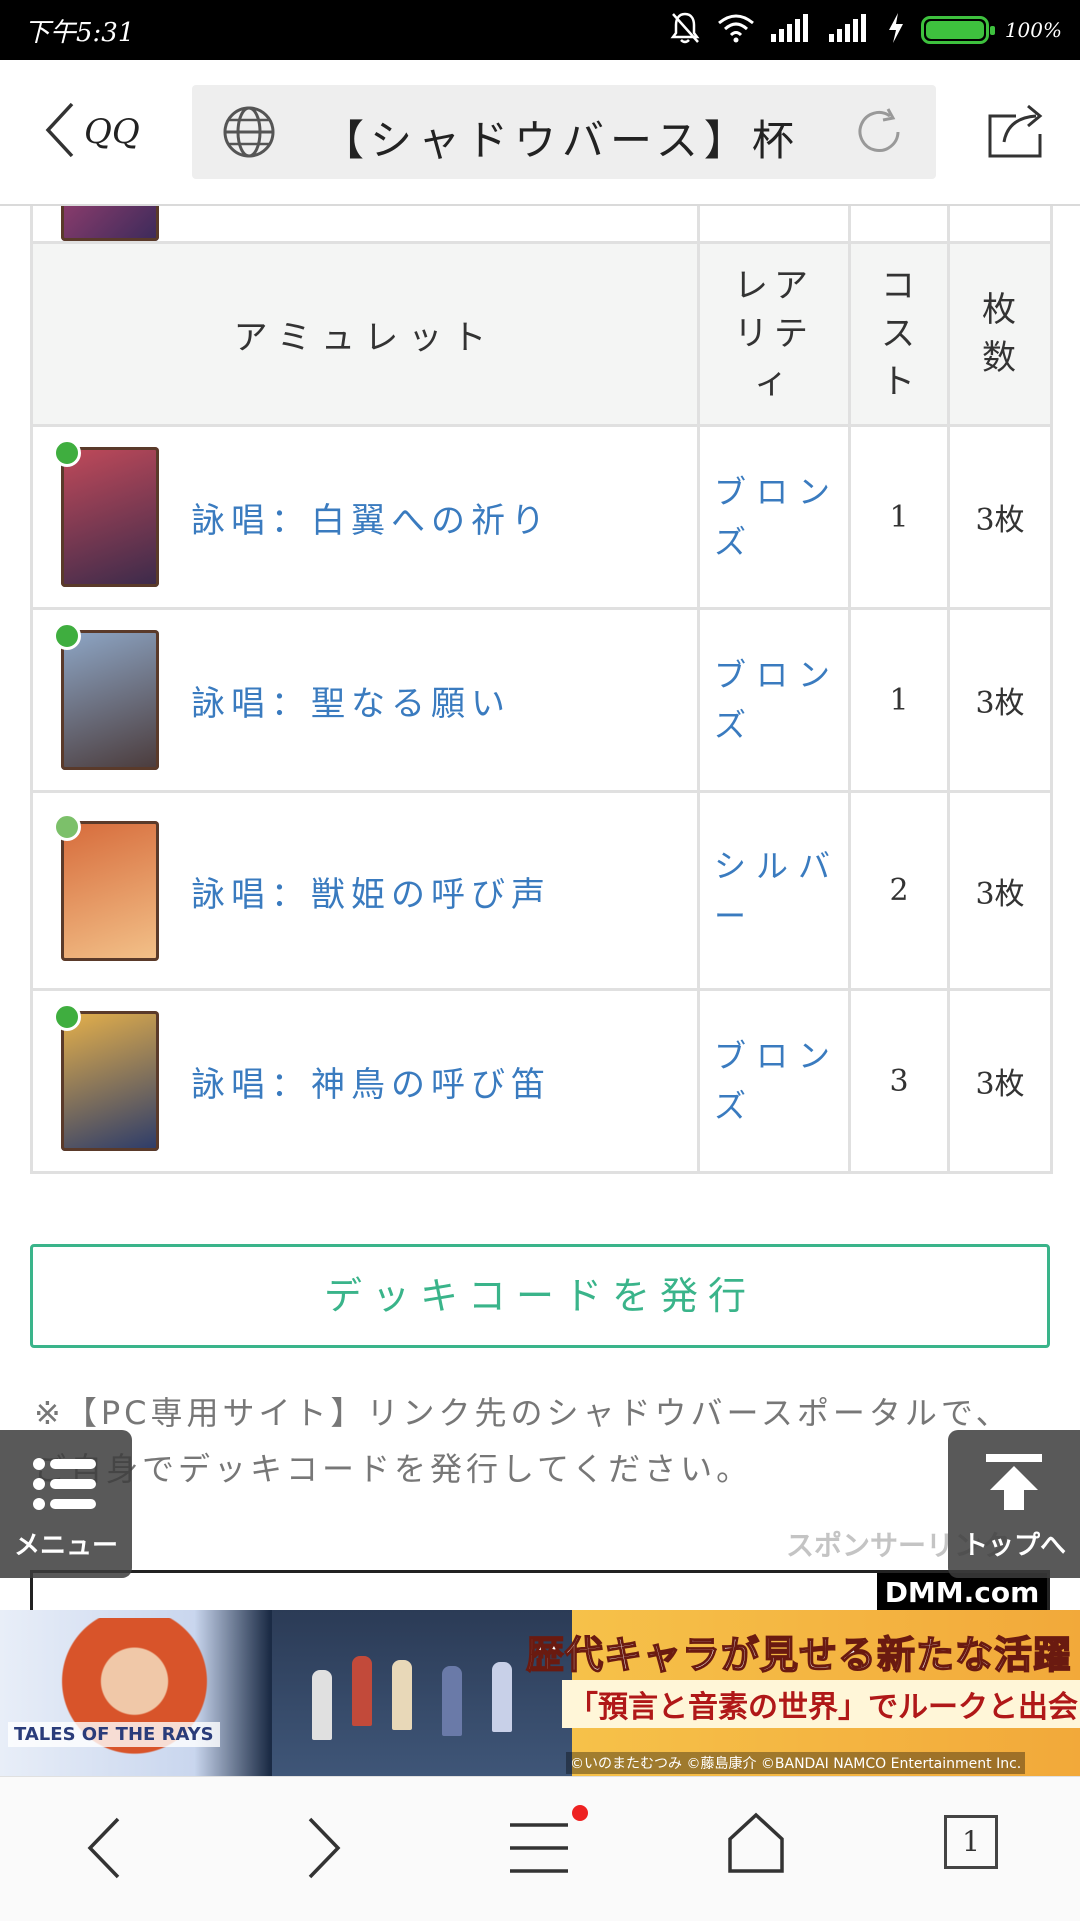 This screenshot has width=1080, height=1921. Describe the element at coordinates (79, 33) in the screenshot. I see `status-time: 下午5:31` at that location.